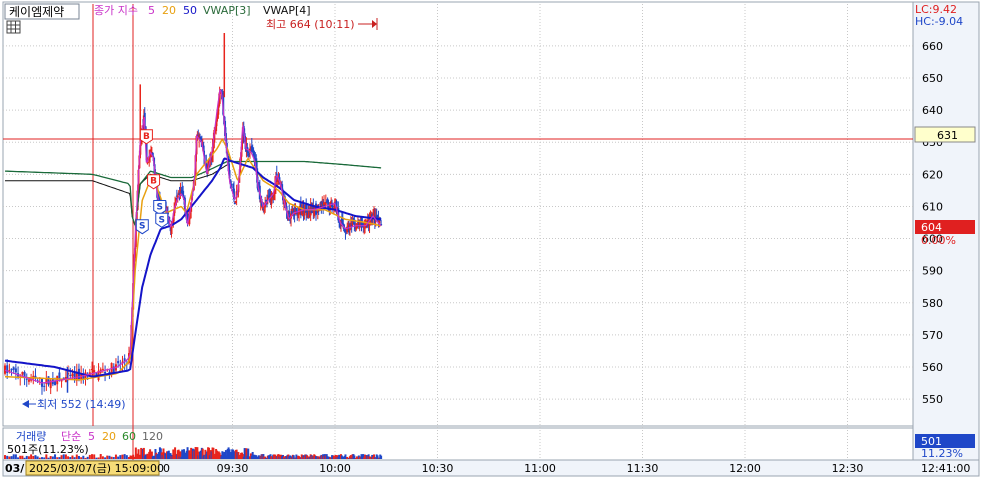  I want to click on cursor-time-label: 2025/03/07(금) 15:09:00, so click(96, 468).